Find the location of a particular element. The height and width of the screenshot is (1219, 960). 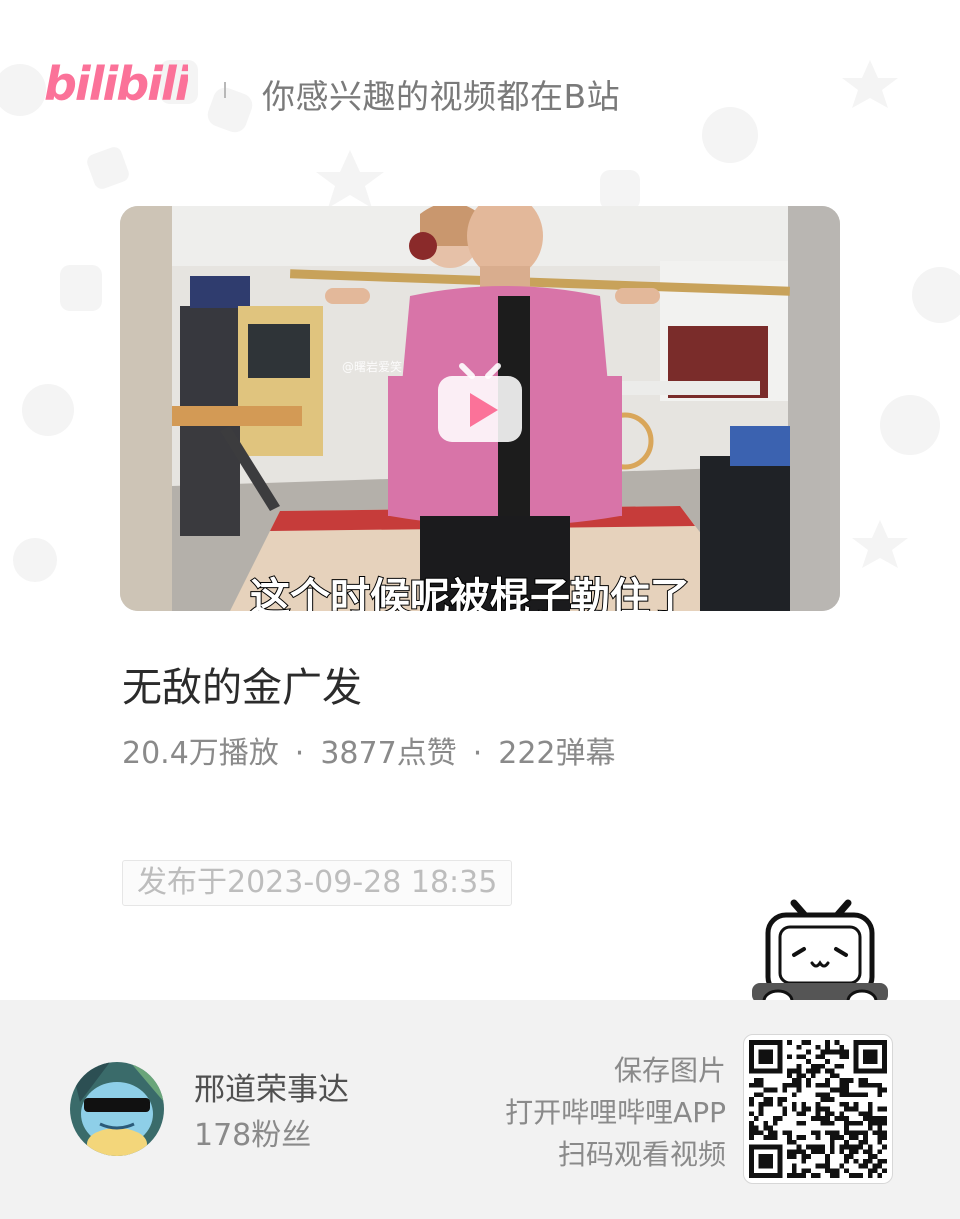

play-icon is located at coordinates (480, 404).